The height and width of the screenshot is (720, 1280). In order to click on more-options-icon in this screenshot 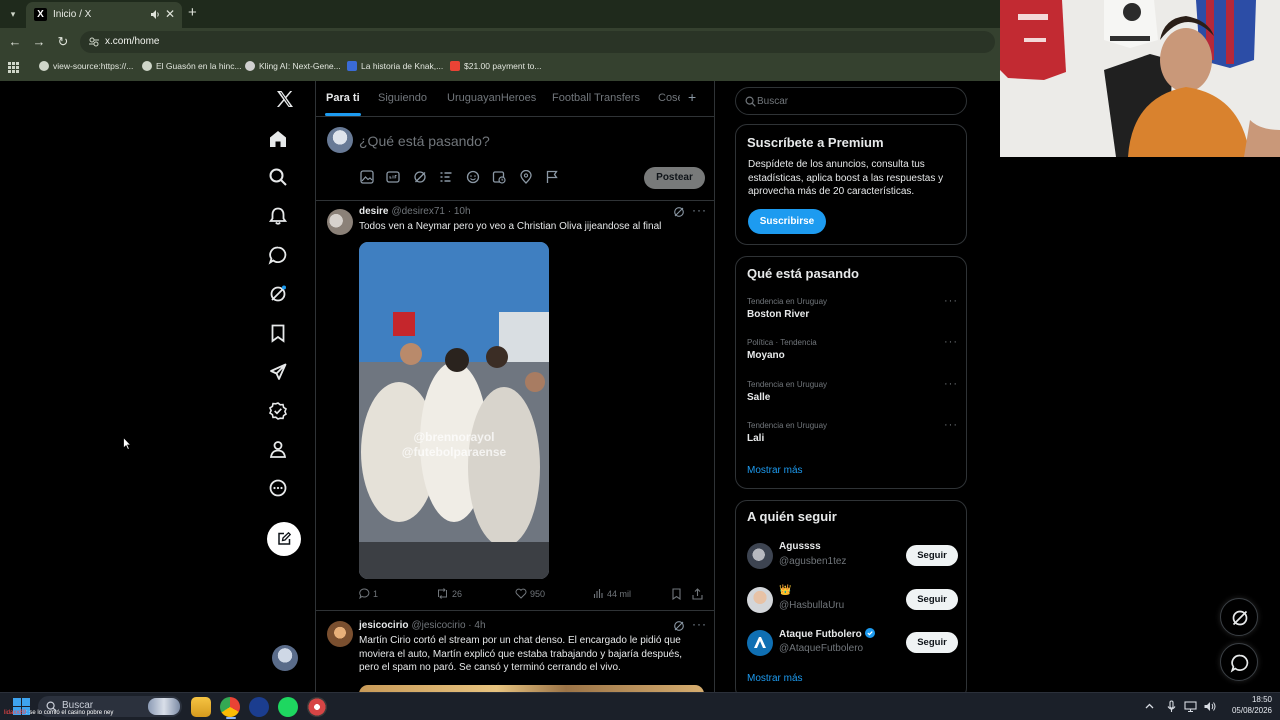, I will do `click(278, 488)`.